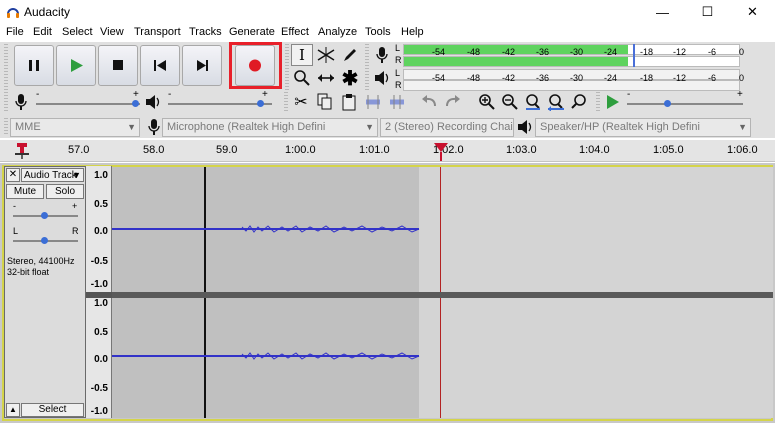  What do you see at coordinates (453, 102) in the screenshot?
I see `redo-button` at bounding box center [453, 102].